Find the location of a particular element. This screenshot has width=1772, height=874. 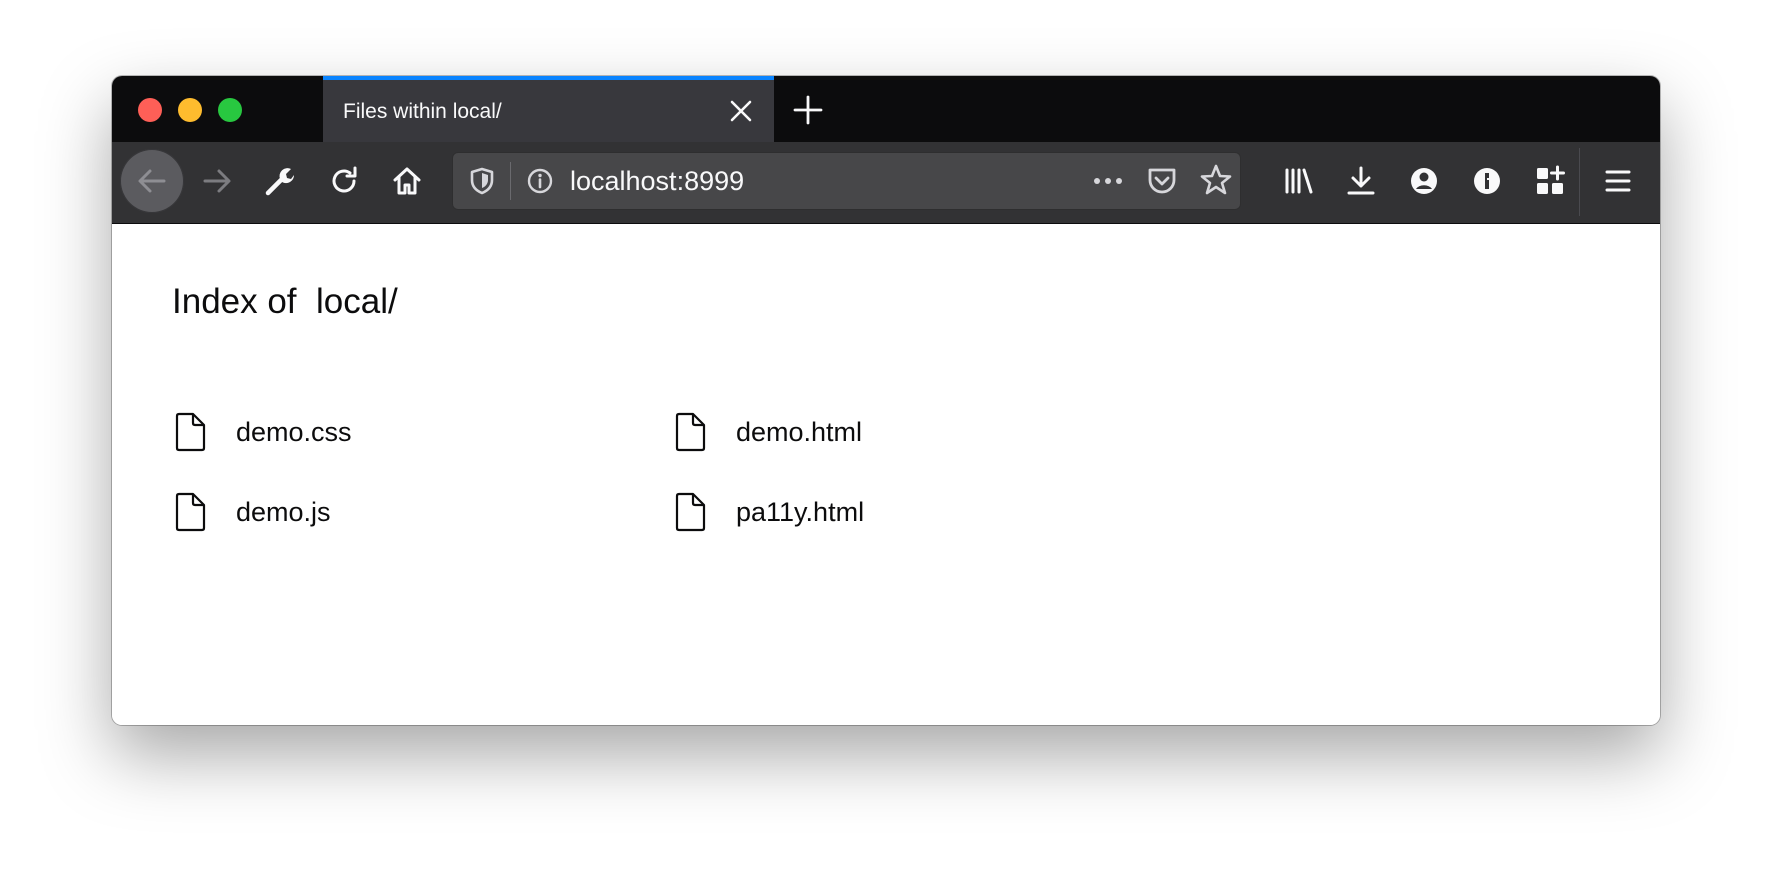

star-icon is located at coordinates (1216, 180).